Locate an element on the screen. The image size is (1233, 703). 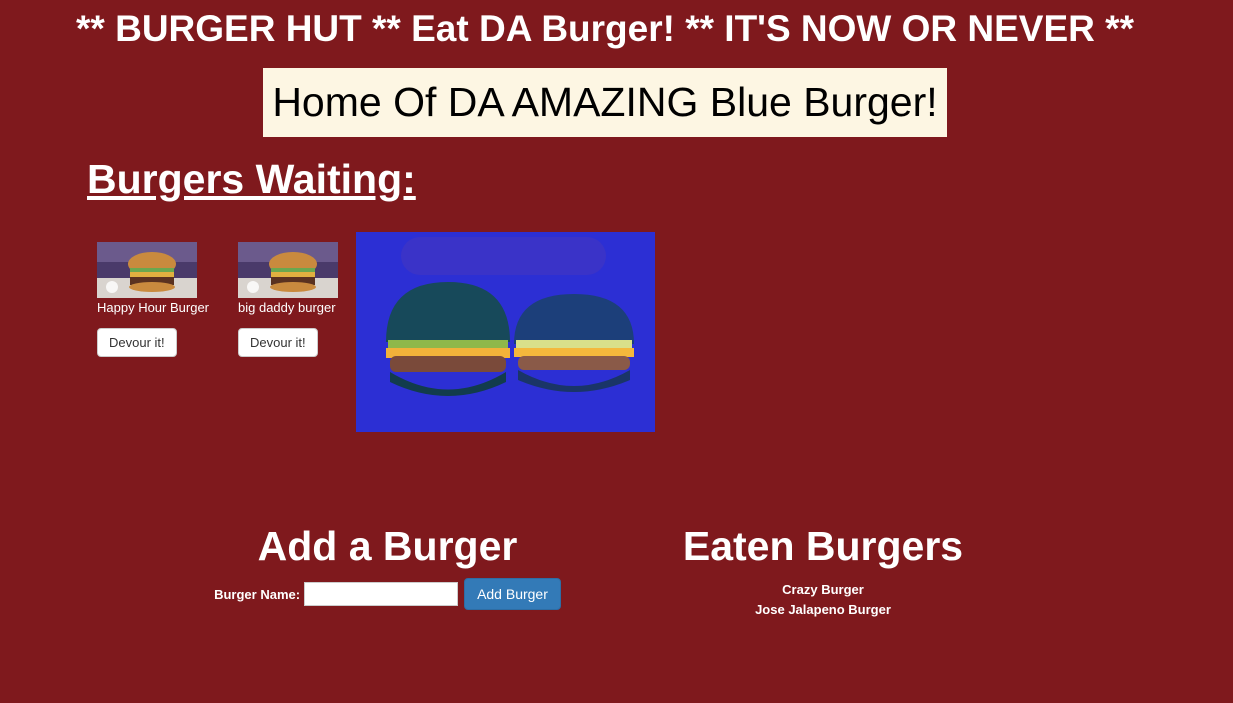
list-item: Crazy Burger is located at coordinates (823, 589).